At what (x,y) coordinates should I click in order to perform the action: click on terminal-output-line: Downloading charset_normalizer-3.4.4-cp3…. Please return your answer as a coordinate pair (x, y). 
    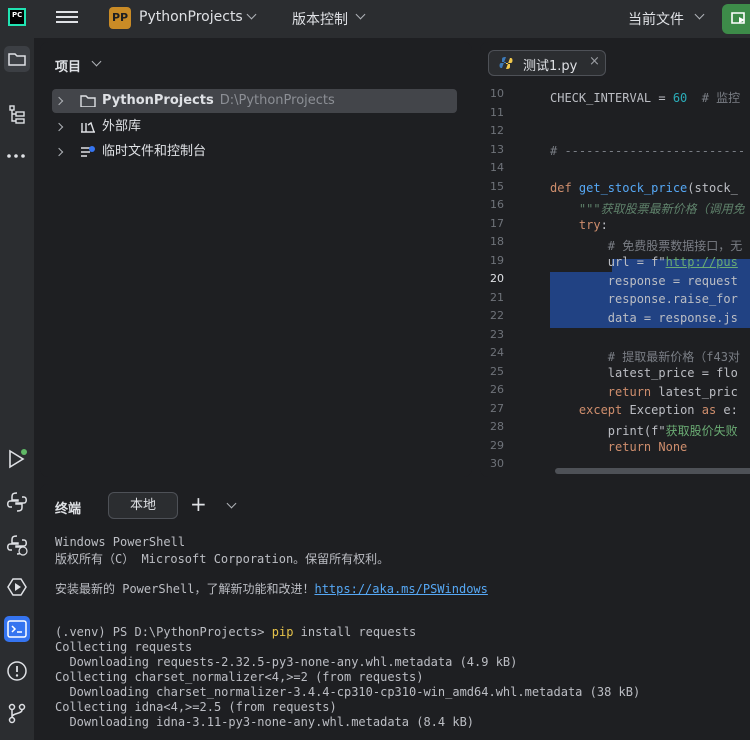
    Looking at the image, I should click on (348, 692).